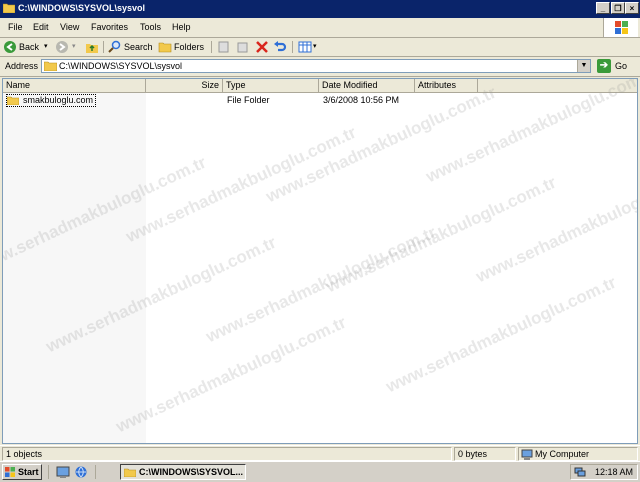 Image resolution: width=640 pixels, height=482 pixels. What do you see at coordinates (320, 471) in the screenshot?
I see `taskbar: Start C:\WINDOWS\SYSVOL... 12:18 AM` at bounding box center [320, 471].